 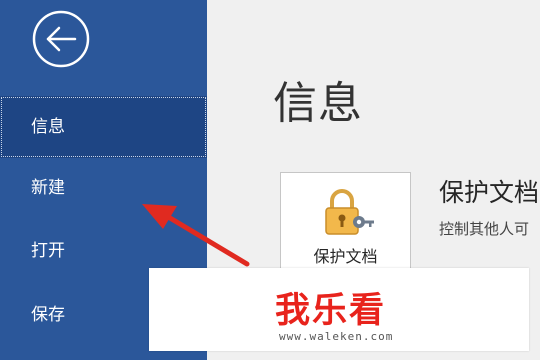 I want to click on sidebar-item-label: 打开, so click(x=48, y=251).